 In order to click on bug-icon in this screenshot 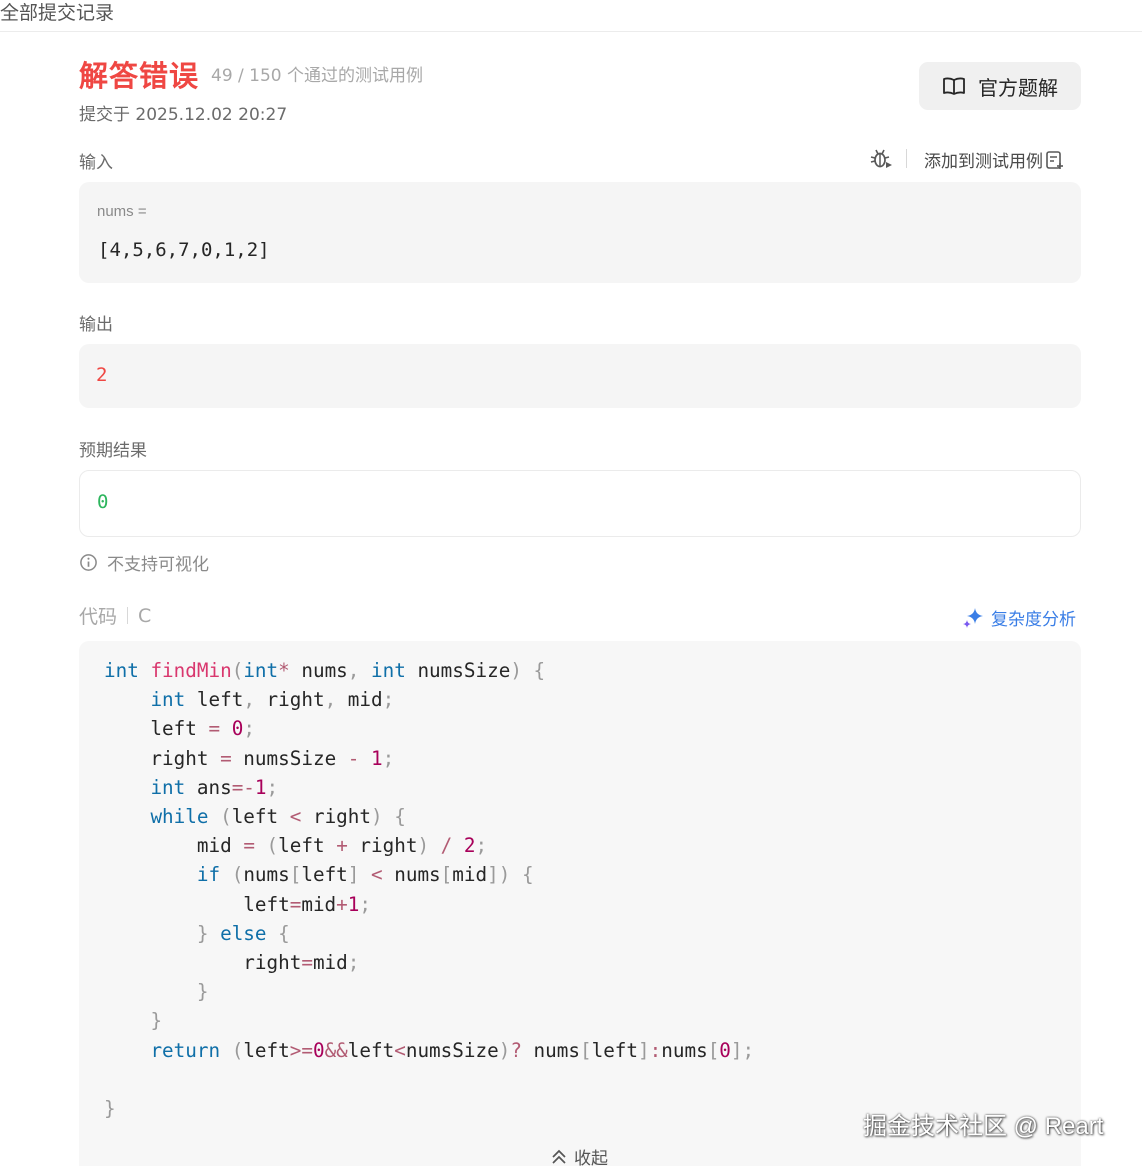, I will do `click(881, 159)`.